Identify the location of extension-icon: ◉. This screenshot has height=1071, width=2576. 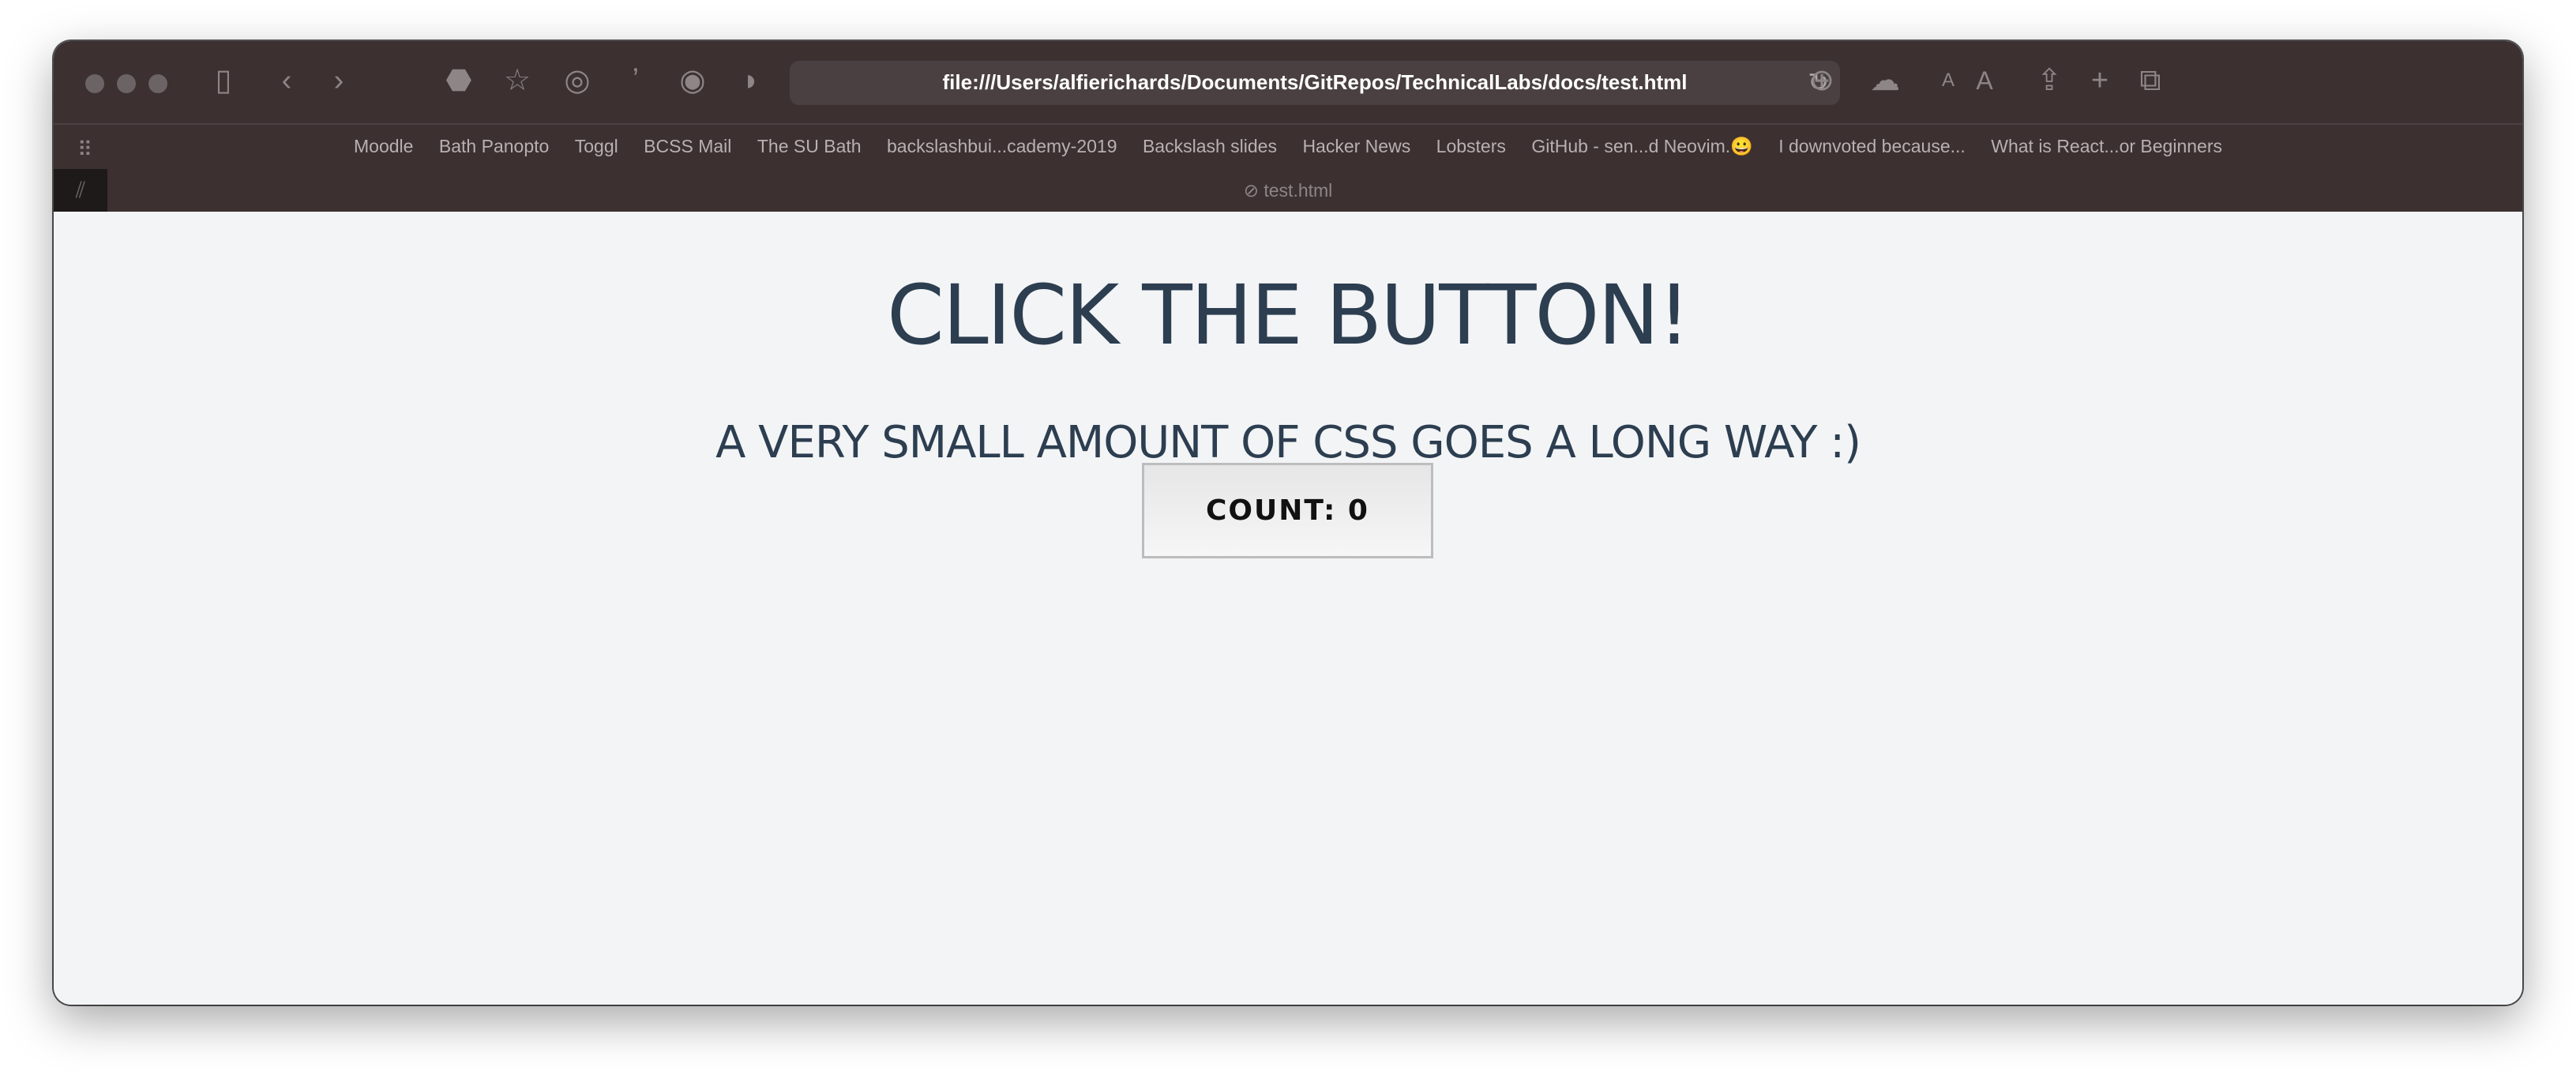
(692, 80).